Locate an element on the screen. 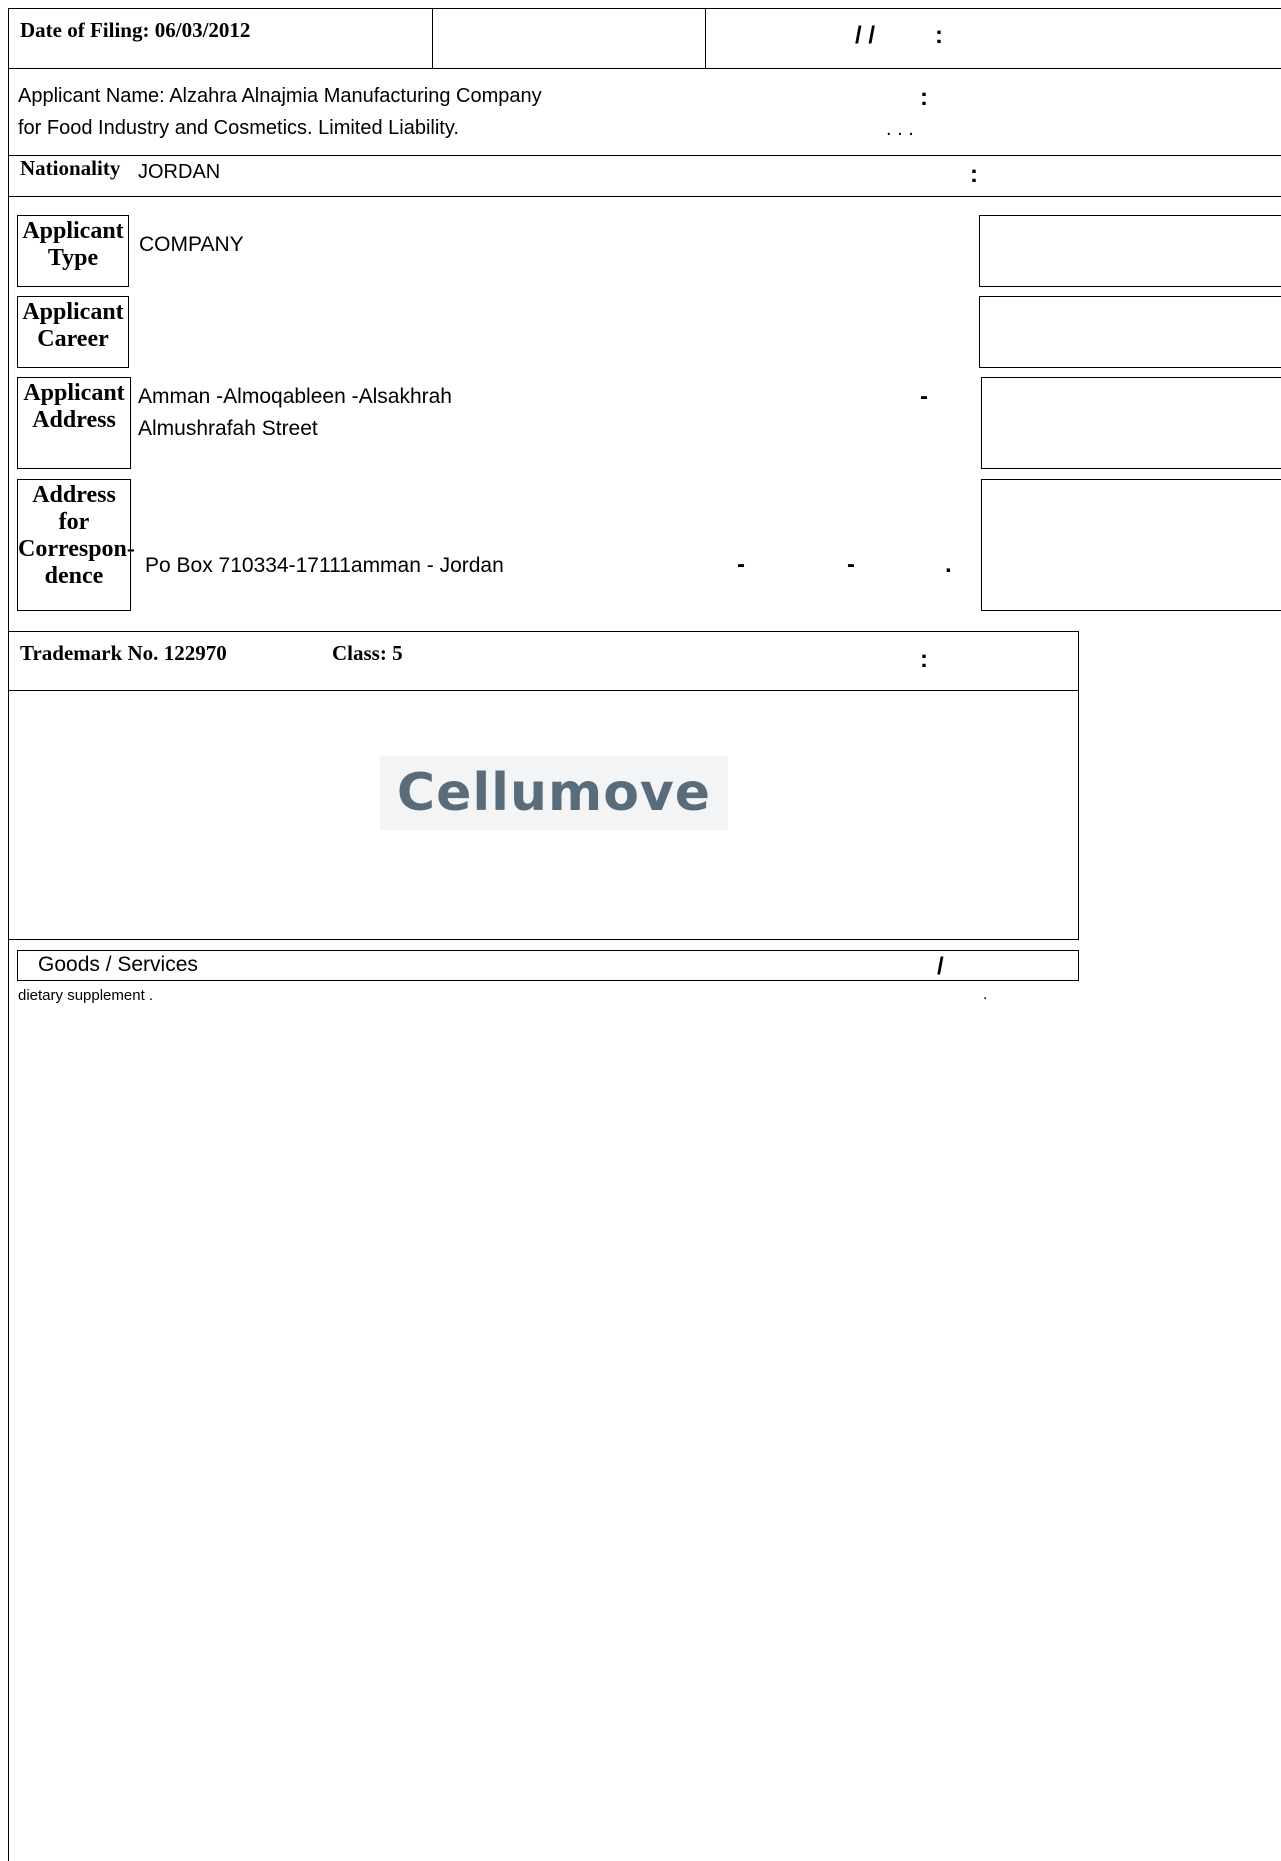 This screenshot has height=1861, width=1281. applicant-name-ar-colon: : is located at coordinates (924, 97).